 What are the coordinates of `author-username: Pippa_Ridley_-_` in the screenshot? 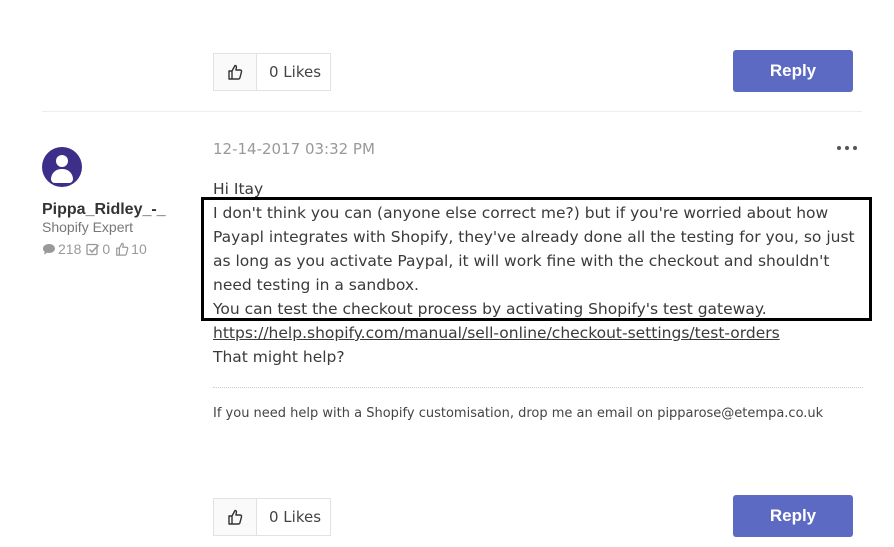 It's located at (104, 210).